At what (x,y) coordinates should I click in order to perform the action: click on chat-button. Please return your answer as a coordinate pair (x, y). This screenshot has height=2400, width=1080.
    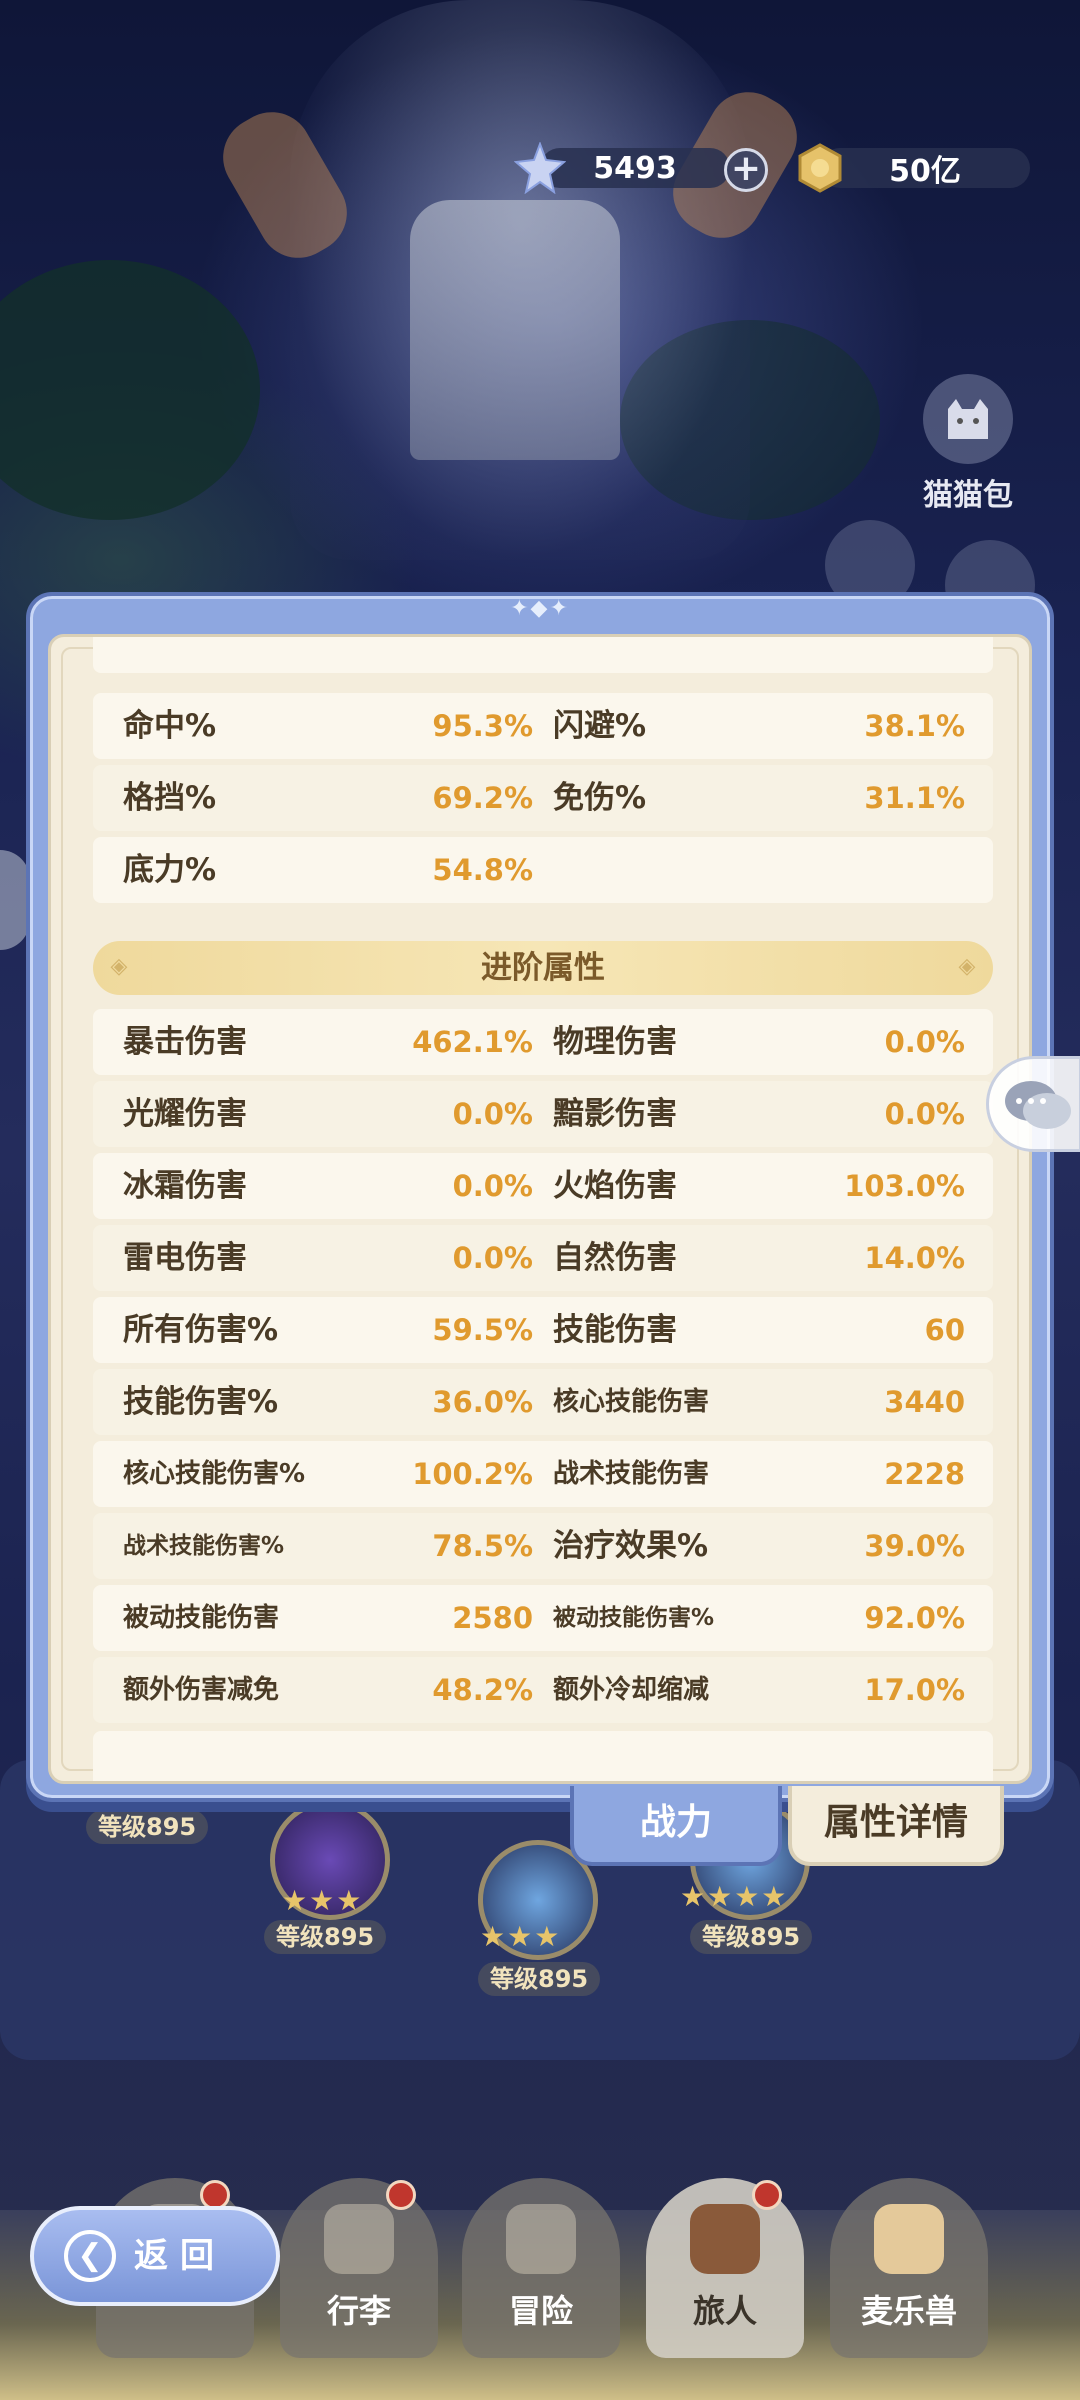
    Looking at the image, I should click on (1033, 1104).